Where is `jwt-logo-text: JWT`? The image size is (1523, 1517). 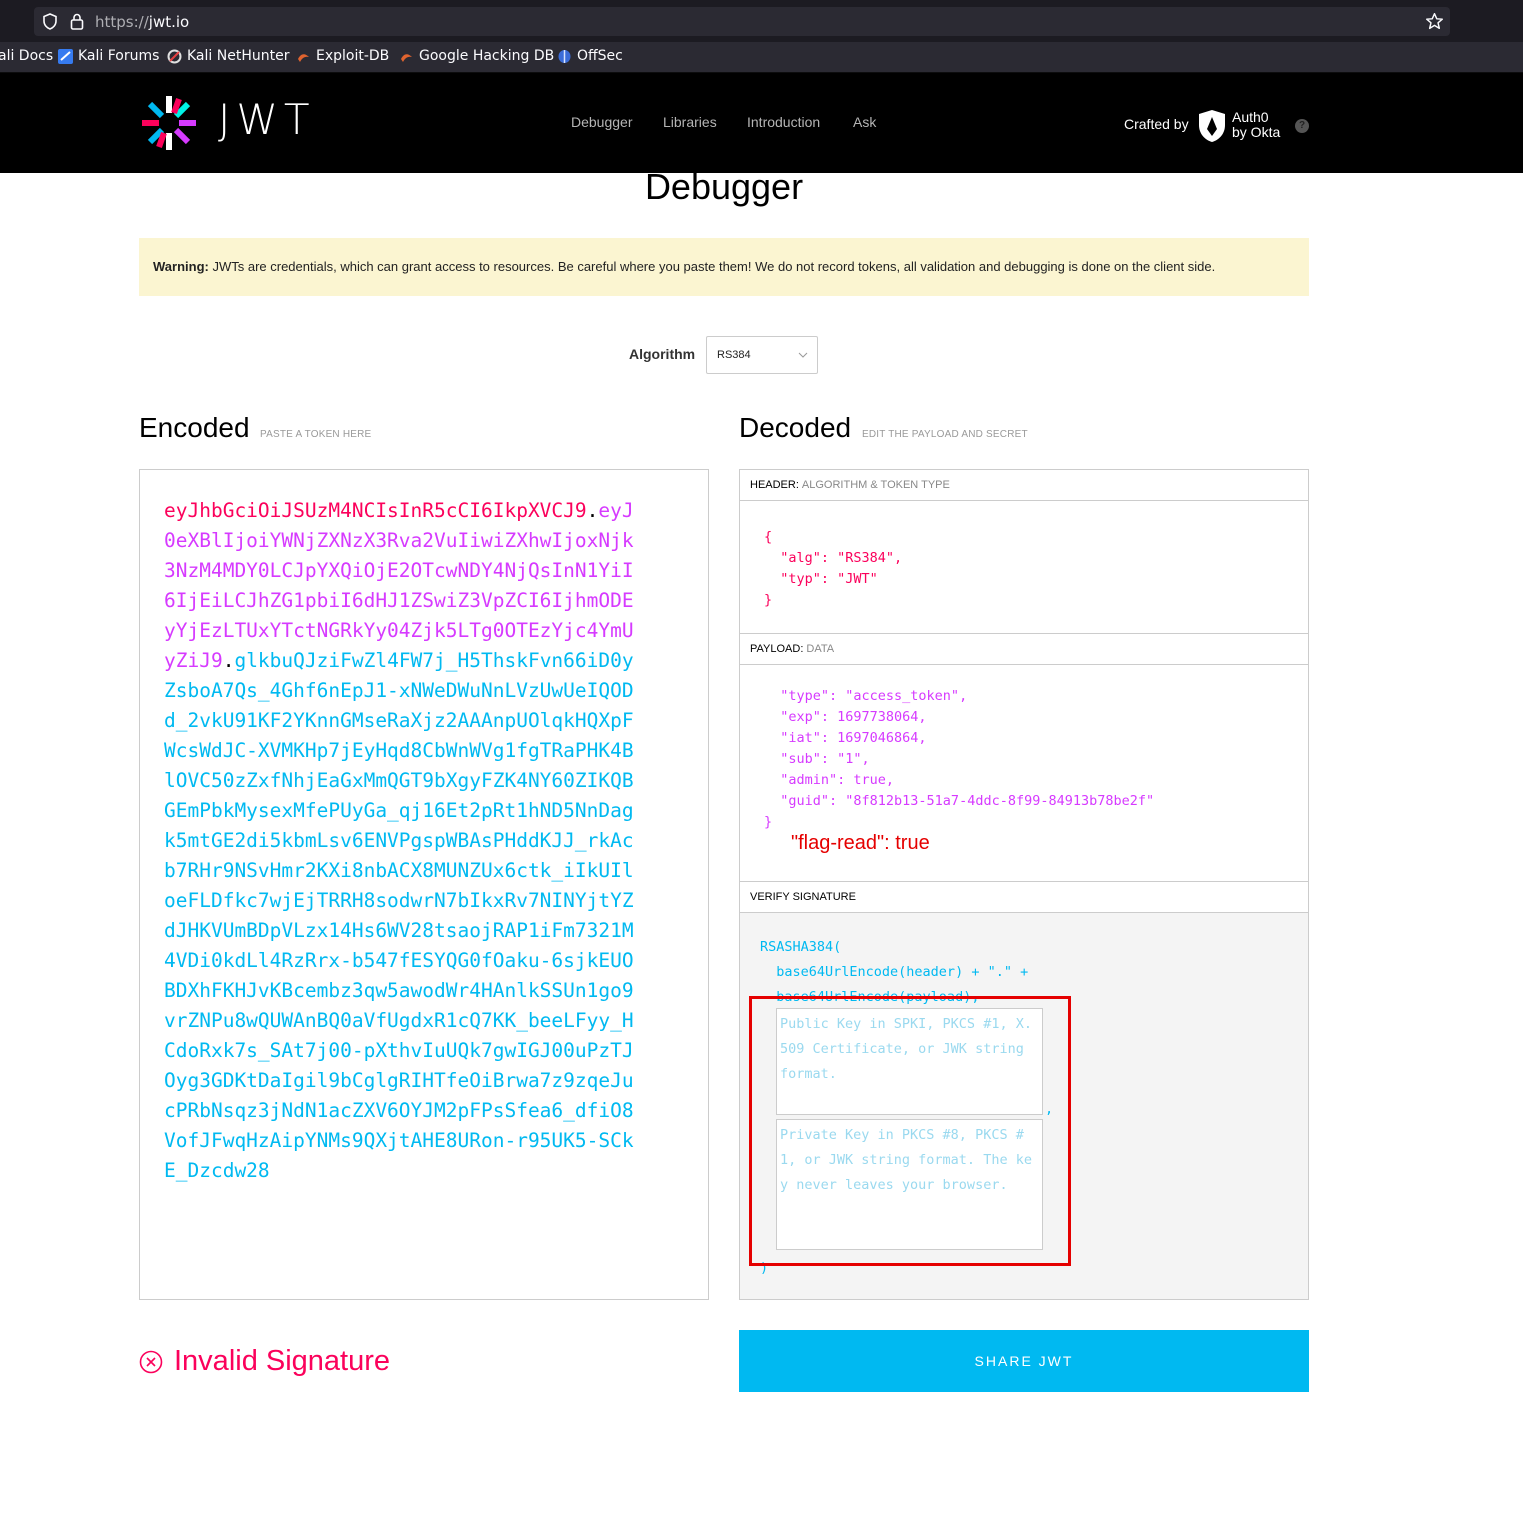
jwt-logo-text: JWT is located at coordinates (267, 119).